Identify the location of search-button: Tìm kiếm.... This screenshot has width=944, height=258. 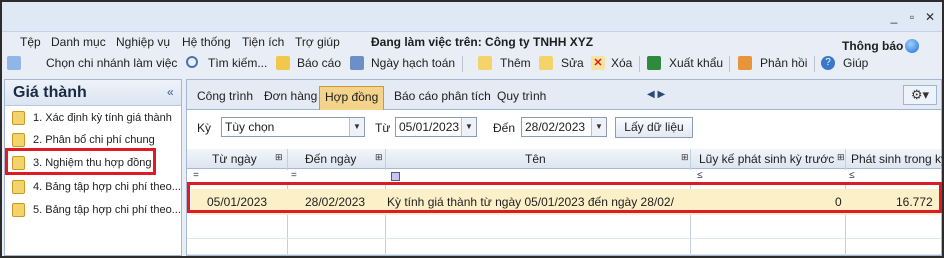
(237, 63).